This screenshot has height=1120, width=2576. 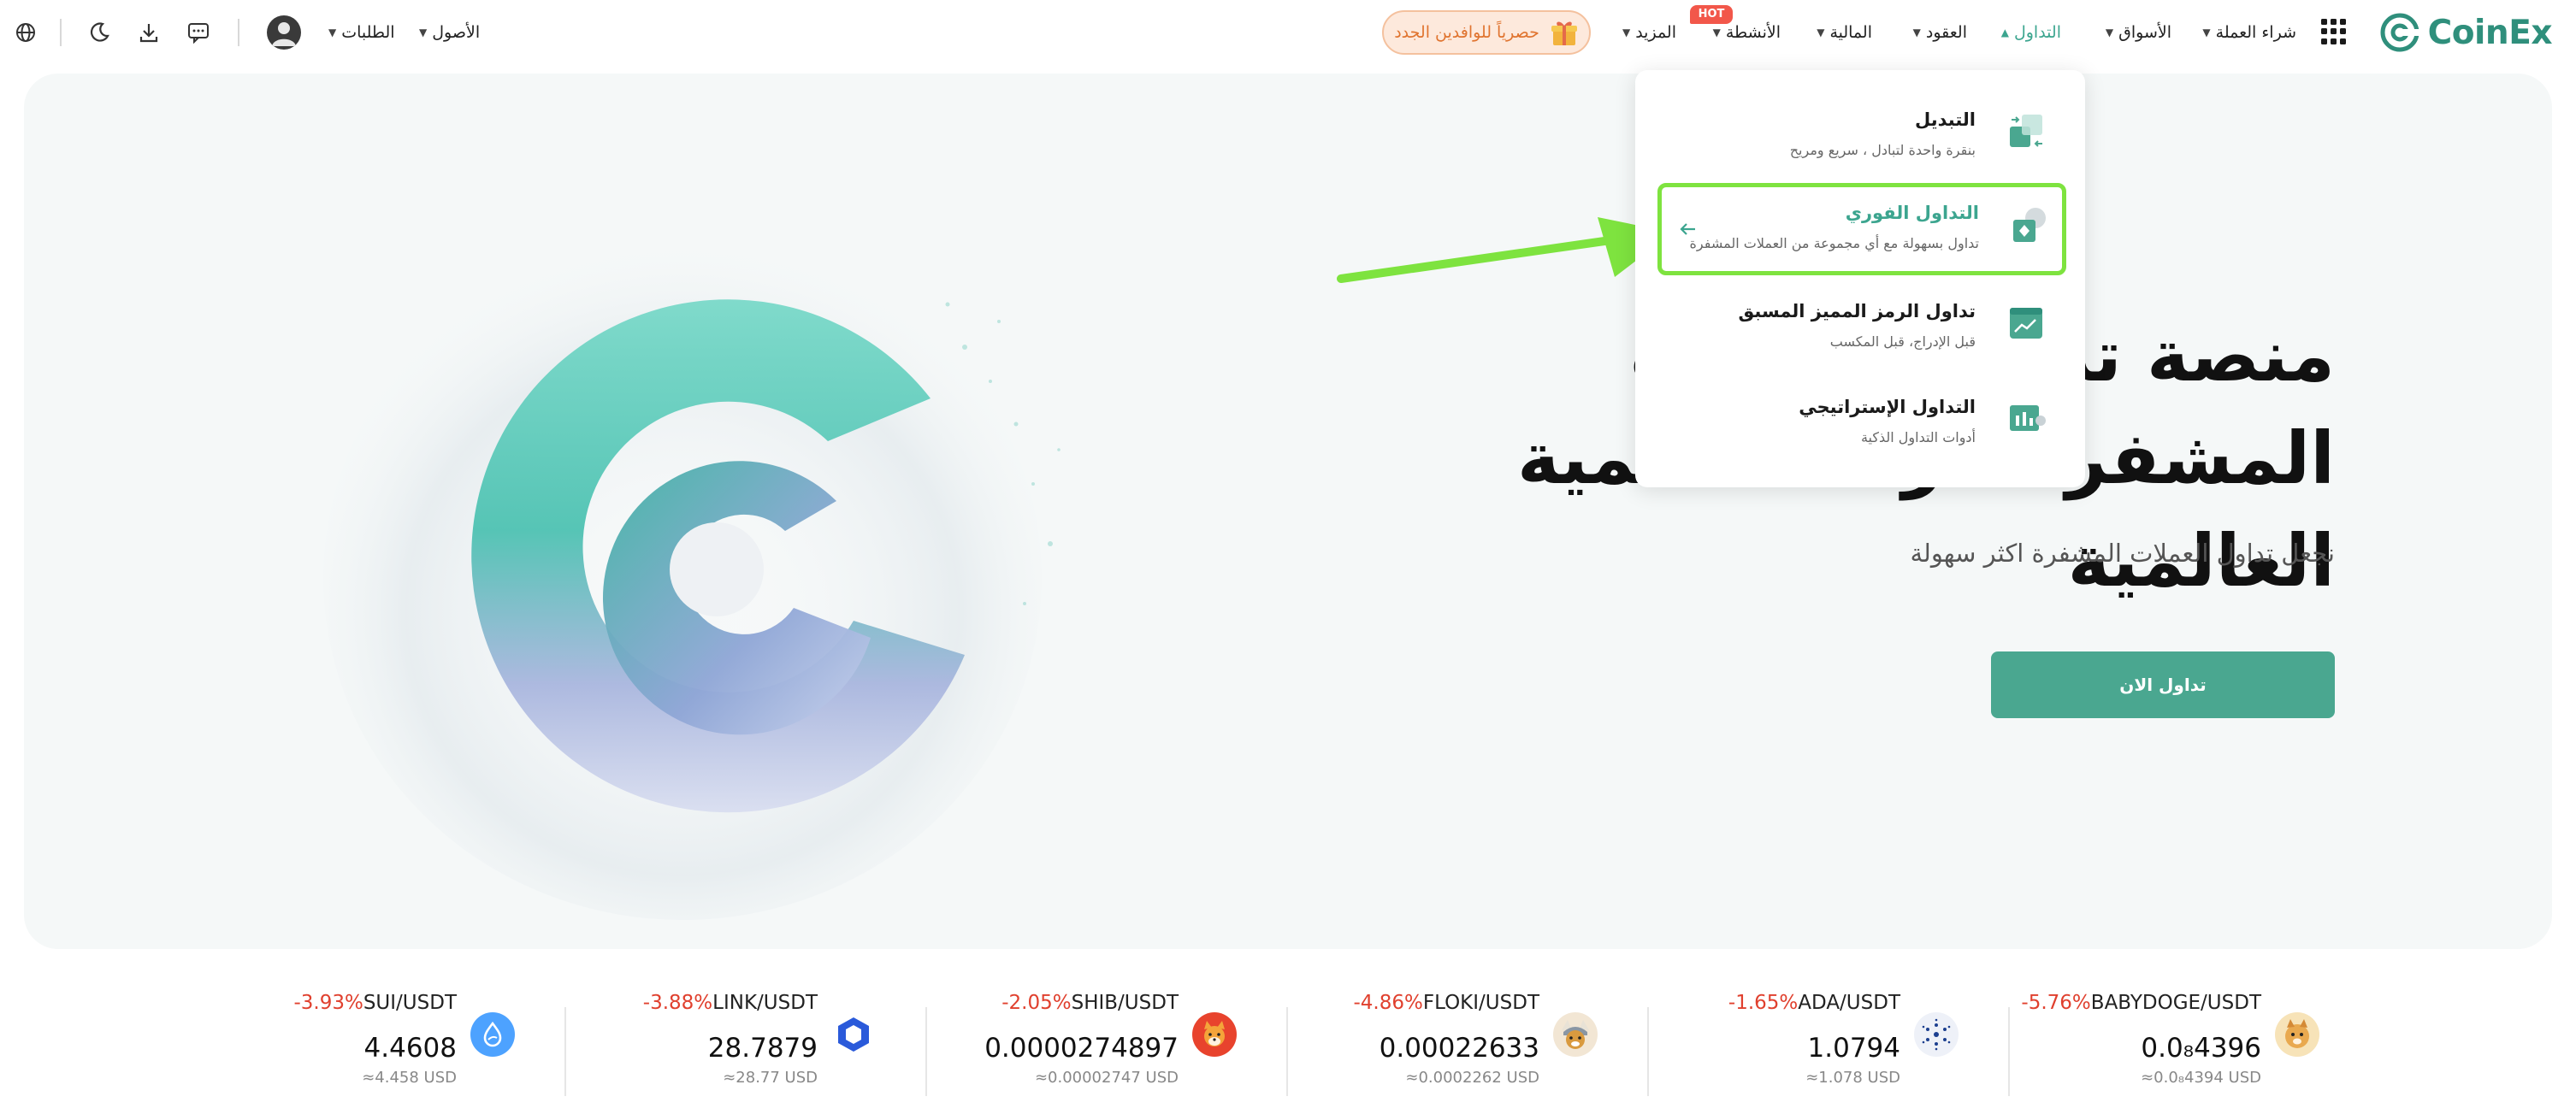 What do you see at coordinates (1860, 422) in the screenshot?
I see `menu-item-strategy-trading: التداول الإستراتيجي أدوات التداول الذكية` at bounding box center [1860, 422].